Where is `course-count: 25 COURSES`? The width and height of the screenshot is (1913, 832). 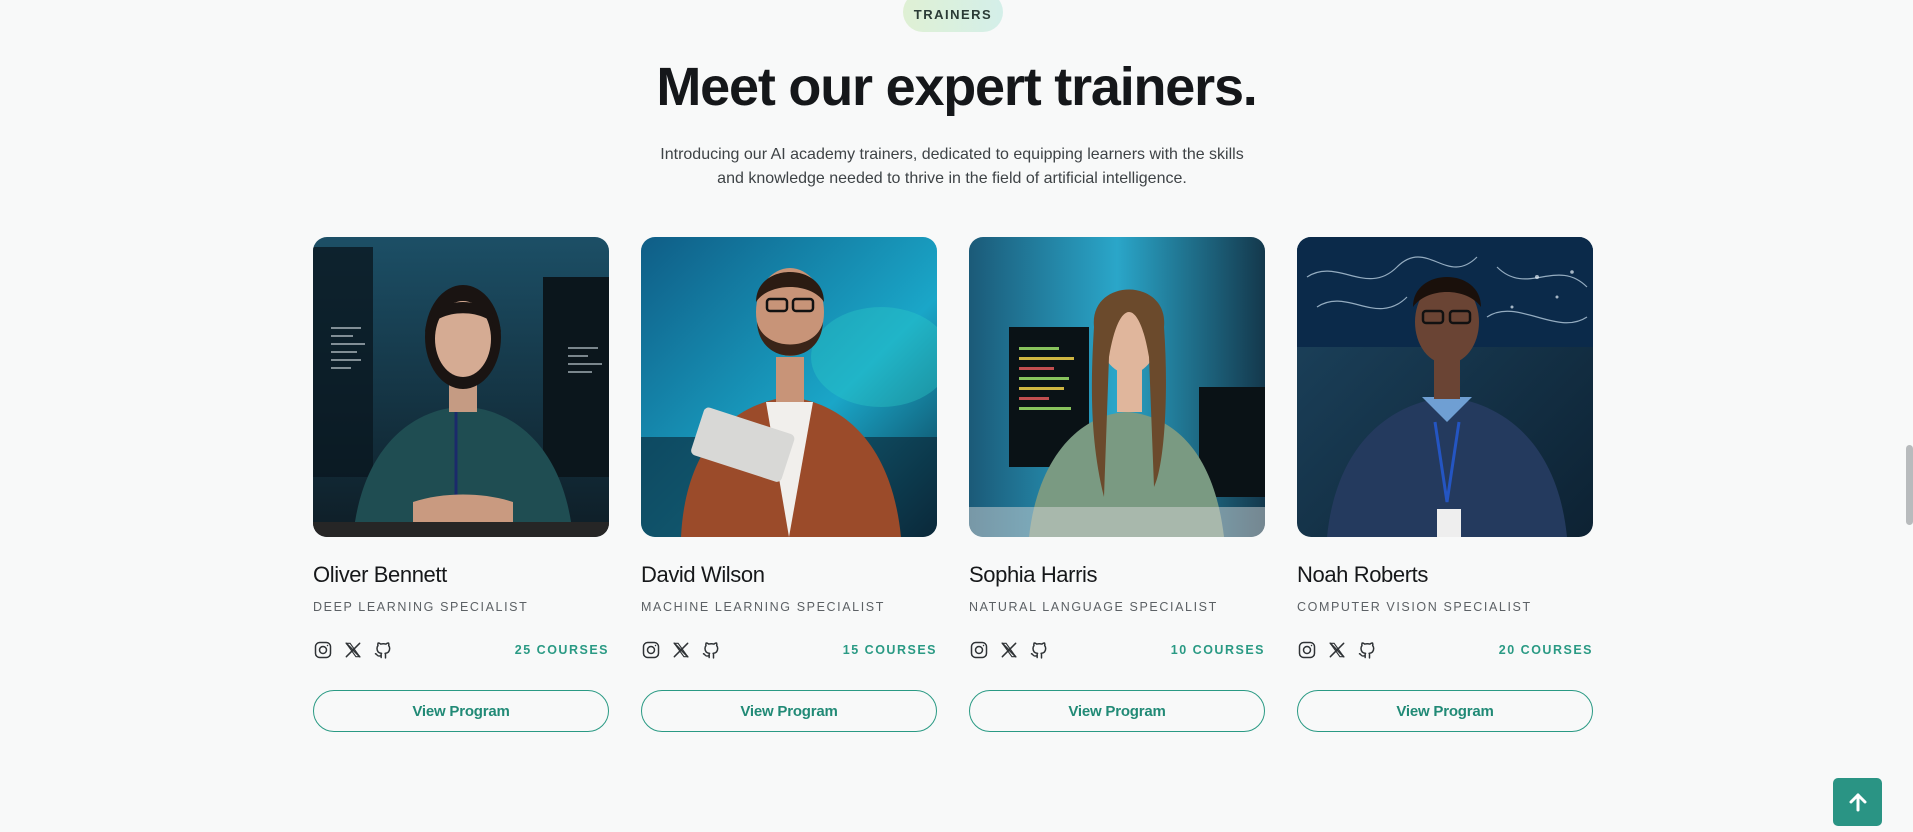 course-count: 25 COURSES is located at coordinates (561, 650).